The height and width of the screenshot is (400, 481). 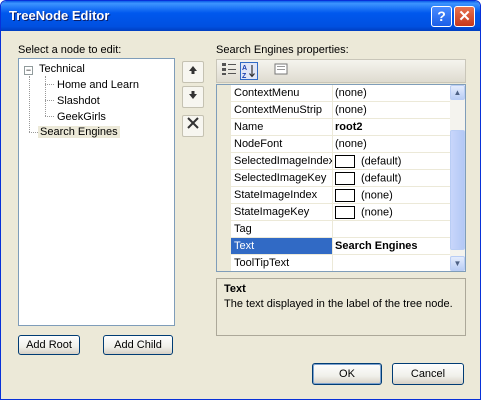 I want to click on property-pages-icon, so click(x=281, y=69).